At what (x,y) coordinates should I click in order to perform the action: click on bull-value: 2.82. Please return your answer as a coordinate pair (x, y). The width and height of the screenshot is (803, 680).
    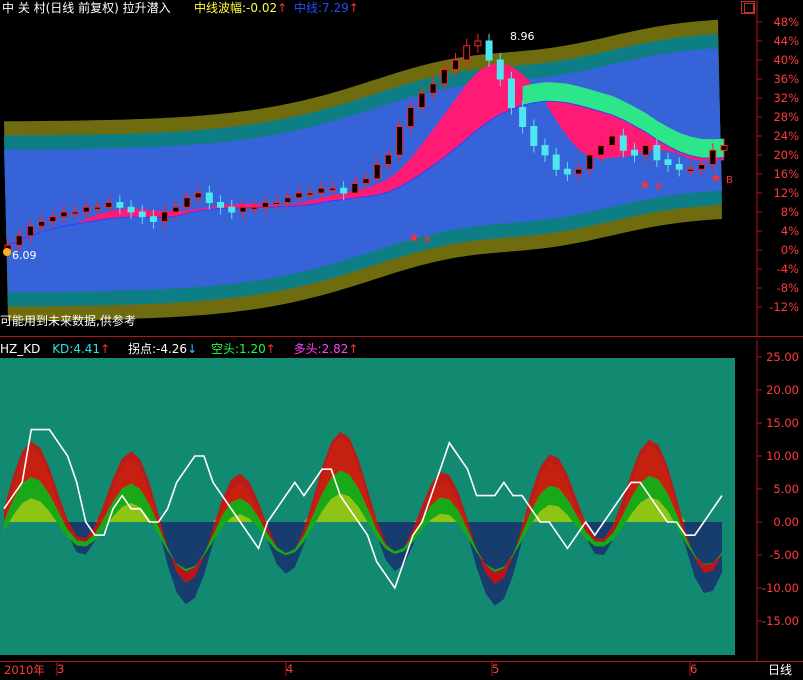
    Looking at the image, I should click on (335, 349).